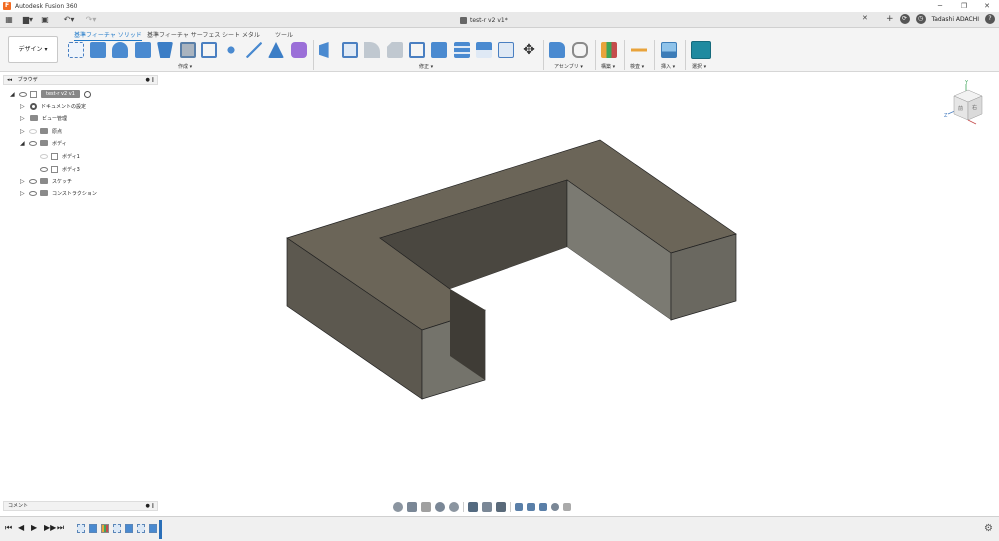  What do you see at coordinates (395, 50) in the screenshot?
I see `shell-icon` at bounding box center [395, 50].